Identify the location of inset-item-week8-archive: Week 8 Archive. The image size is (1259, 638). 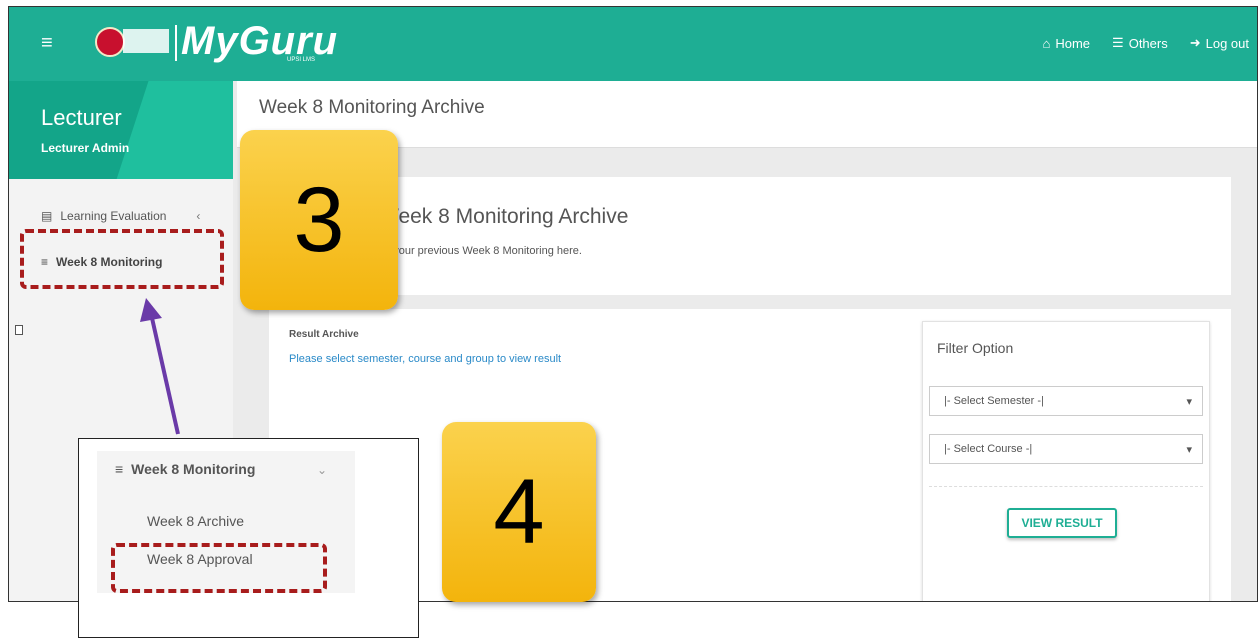
(195, 521).